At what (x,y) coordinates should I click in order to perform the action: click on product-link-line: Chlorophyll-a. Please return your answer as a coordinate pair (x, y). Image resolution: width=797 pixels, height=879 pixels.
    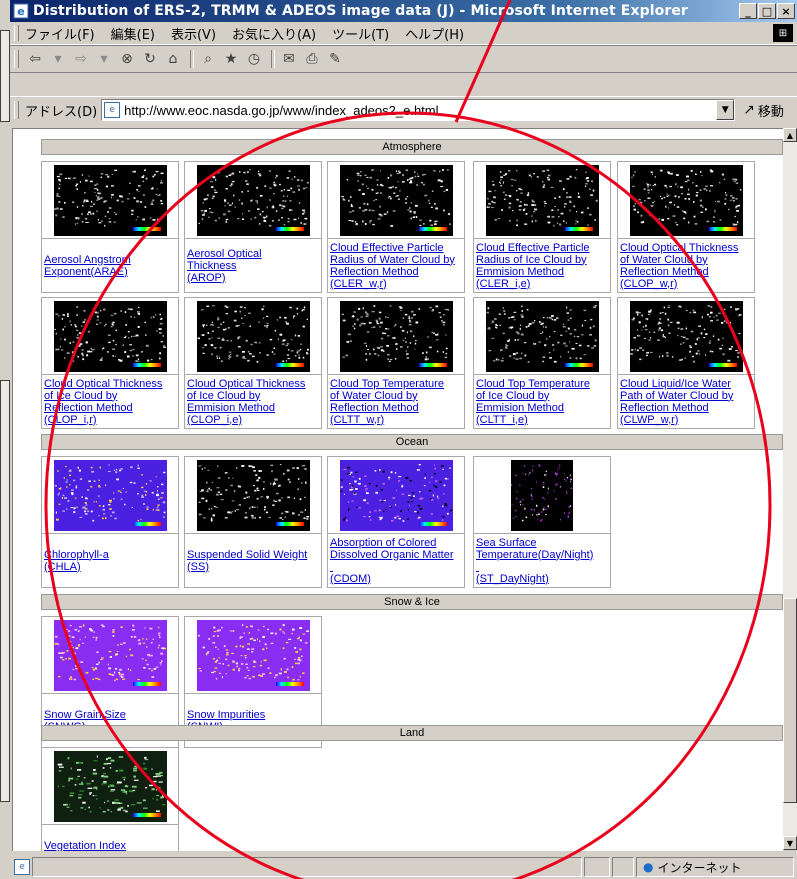
    Looking at the image, I should click on (110, 555).